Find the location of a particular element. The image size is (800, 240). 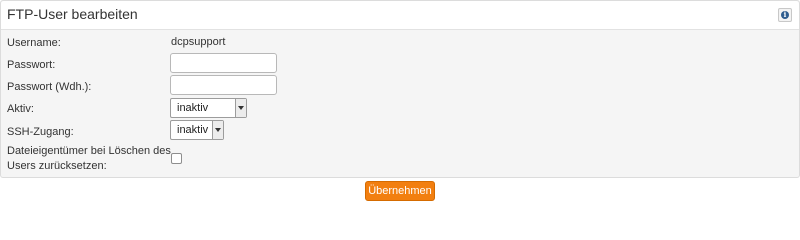

panel-title: FTP-User bearbeiten is located at coordinates (72, 14).